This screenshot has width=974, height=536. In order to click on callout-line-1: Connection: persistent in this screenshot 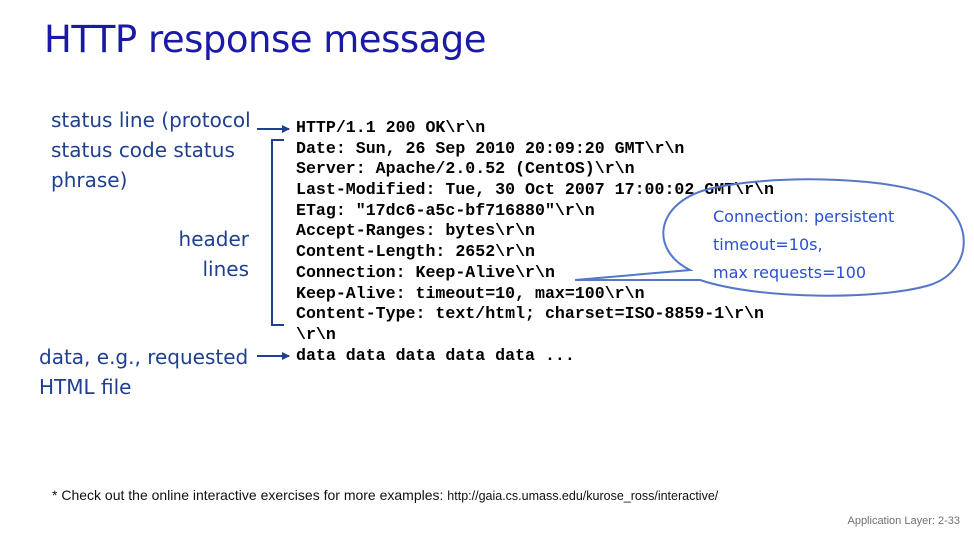, I will do `click(804, 216)`.